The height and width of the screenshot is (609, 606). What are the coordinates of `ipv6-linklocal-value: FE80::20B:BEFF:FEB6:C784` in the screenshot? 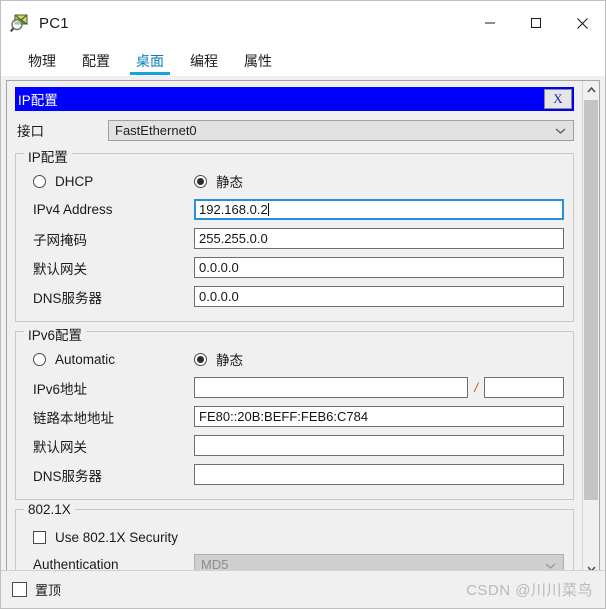 It's located at (284, 416).